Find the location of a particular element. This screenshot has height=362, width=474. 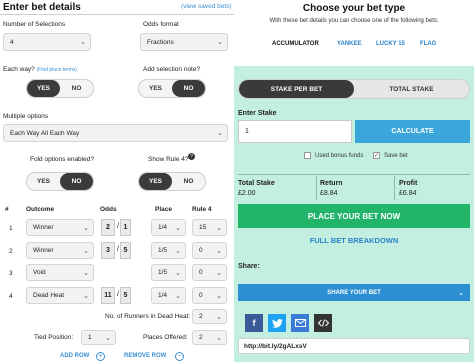

stake-per-bet-option: STAKE PER BET is located at coordinates (296, 89).